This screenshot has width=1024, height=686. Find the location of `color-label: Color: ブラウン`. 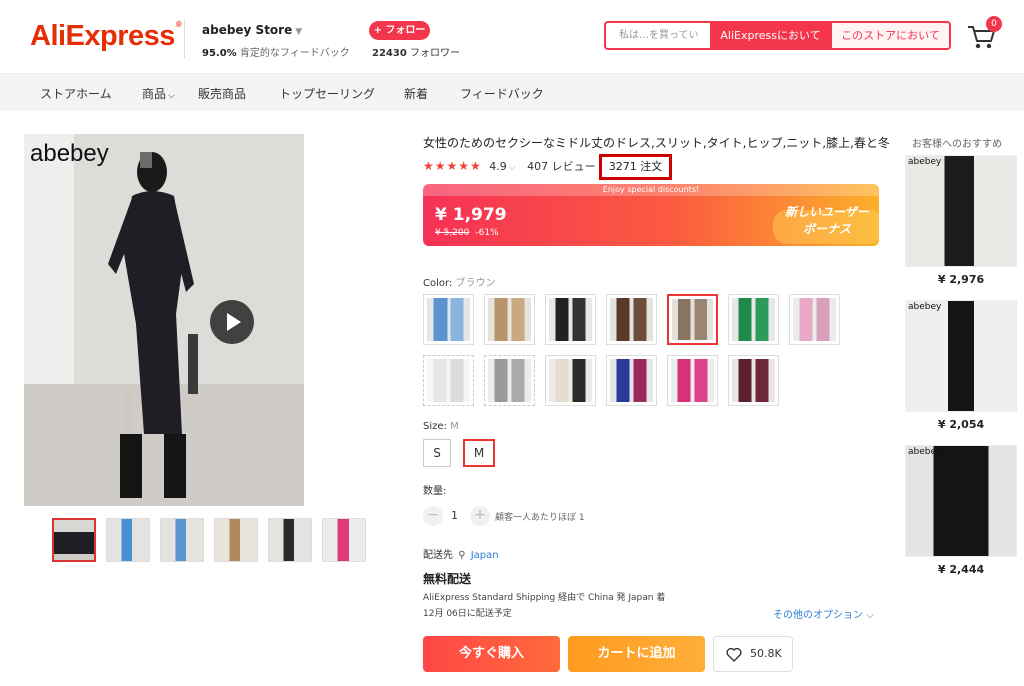

color-label: Color: ブラウン is located at coordinates (459, 281).